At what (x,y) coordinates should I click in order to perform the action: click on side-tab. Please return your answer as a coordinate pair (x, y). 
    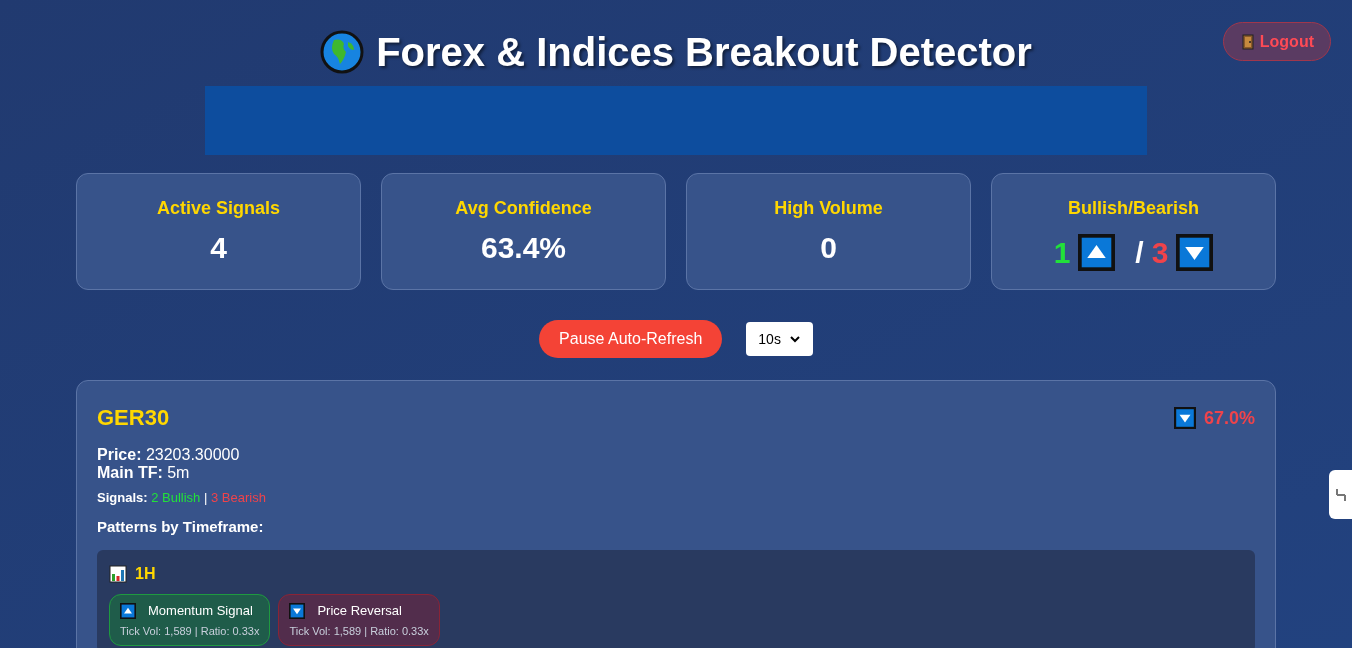
    Looking at the image, I should click on (1340, 494).